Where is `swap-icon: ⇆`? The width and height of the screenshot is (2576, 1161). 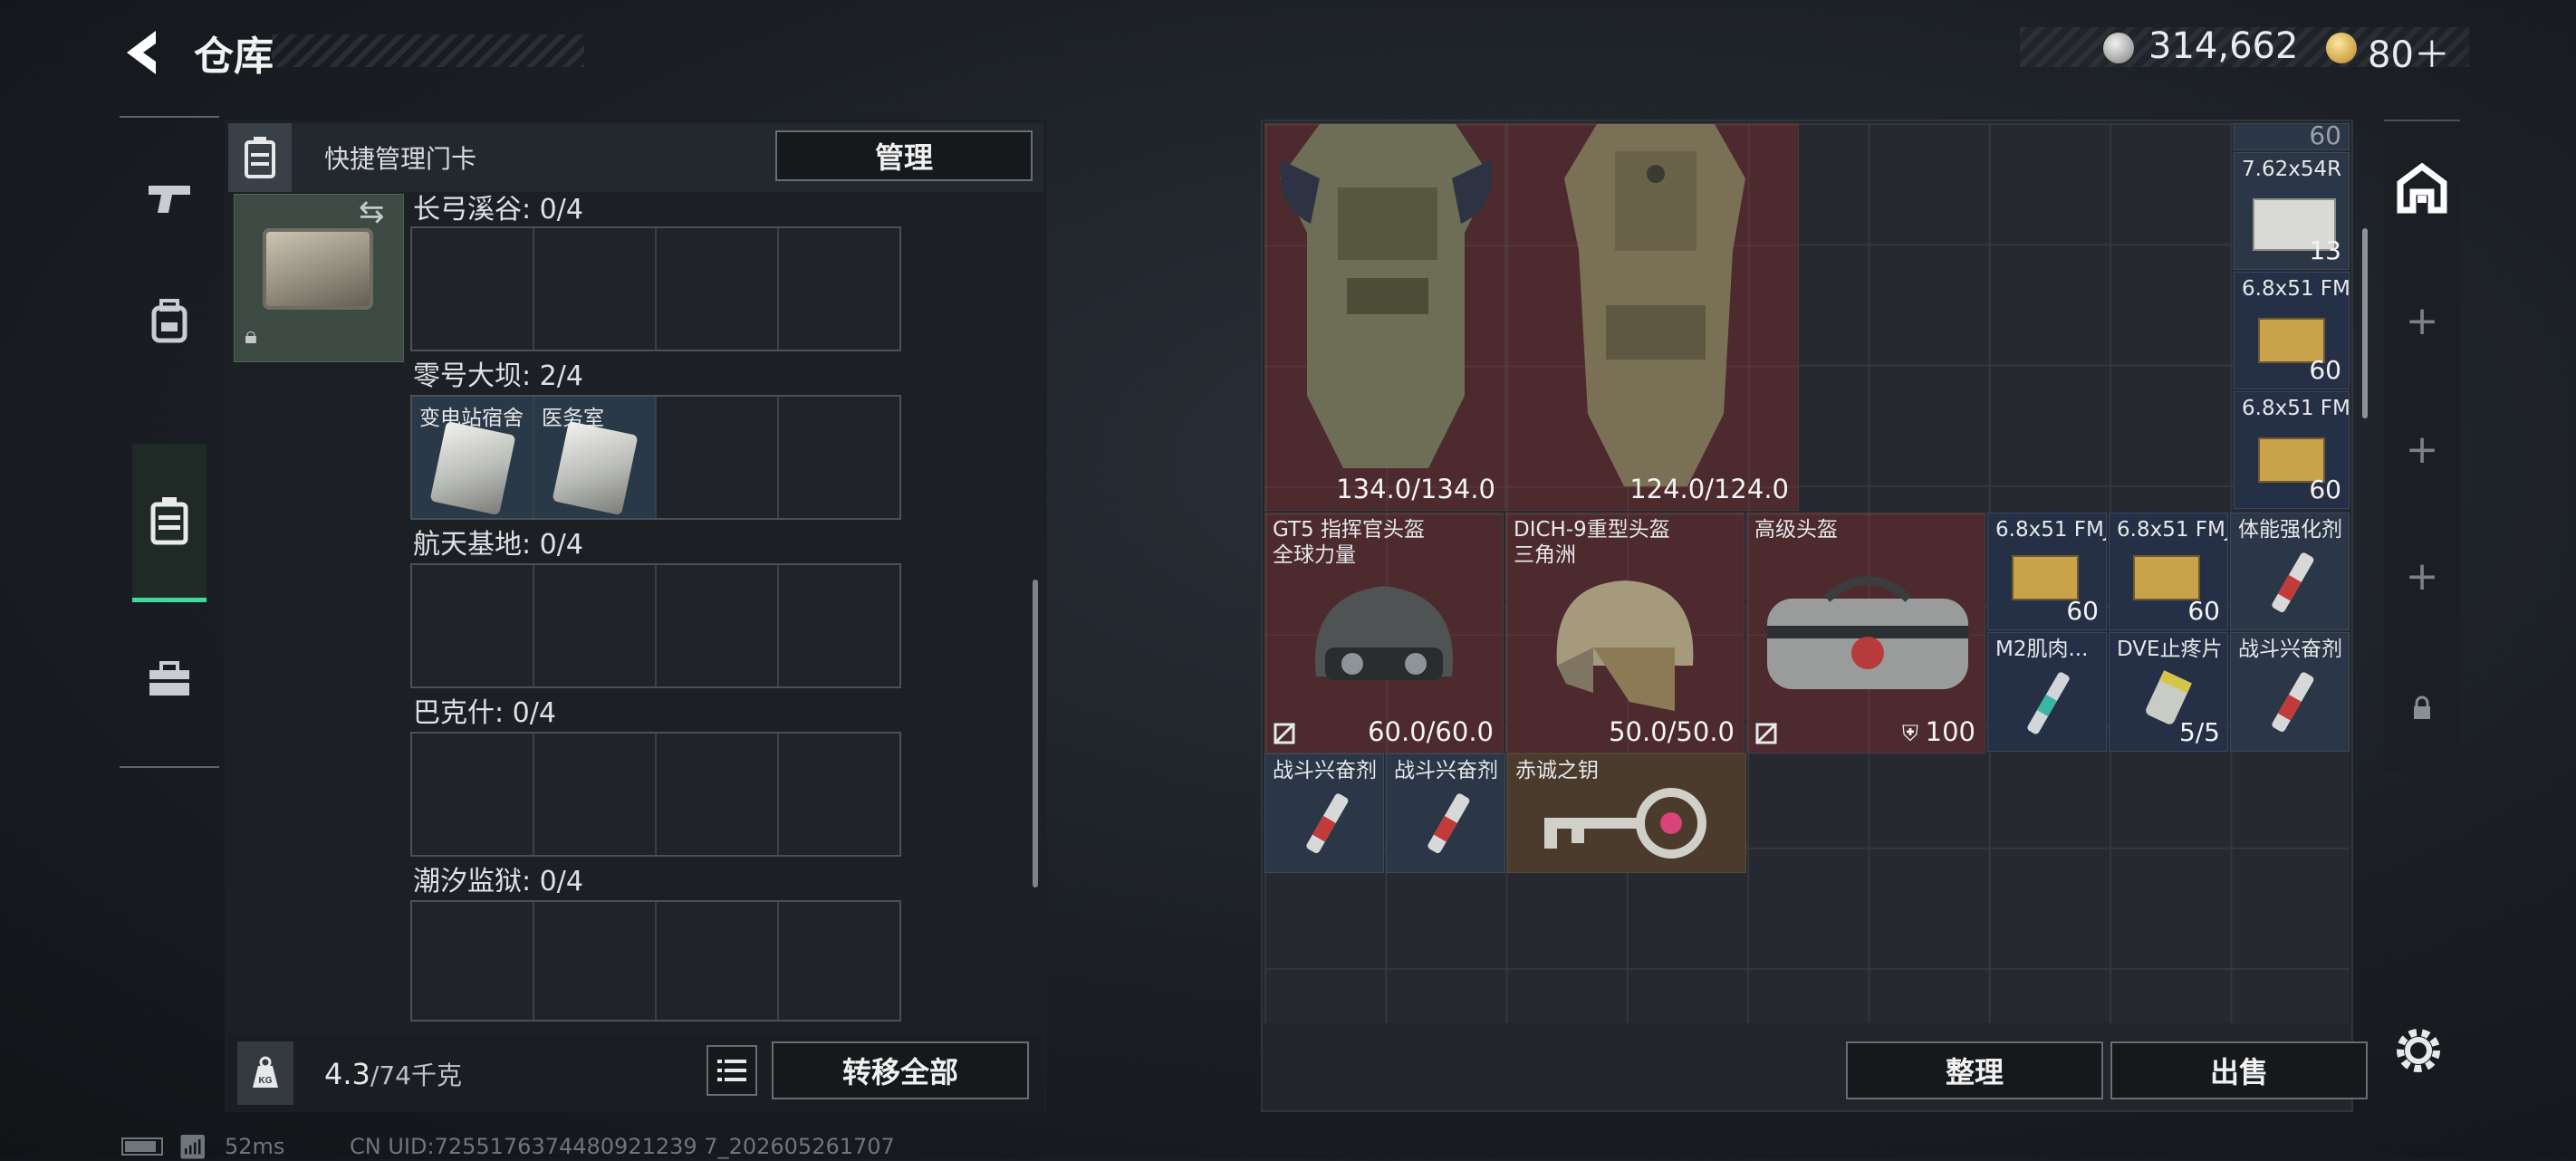 swap-icon: ⇆ is located at coordinates (372, 212).